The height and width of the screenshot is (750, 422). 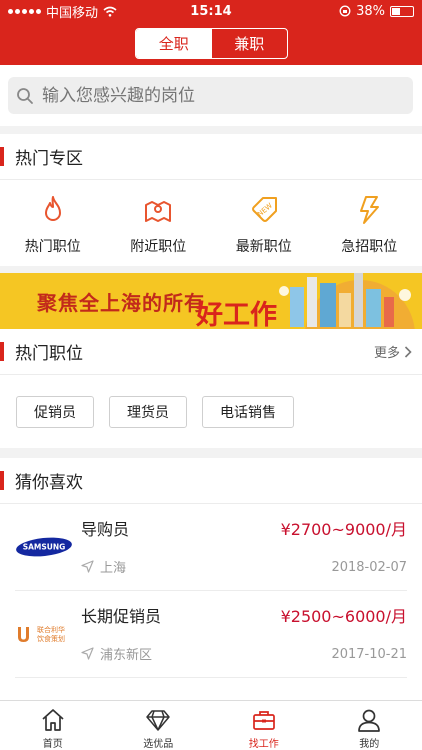 I want to click on status-bar: 中国移动 15:14 38%, so click(x=211, y=11).